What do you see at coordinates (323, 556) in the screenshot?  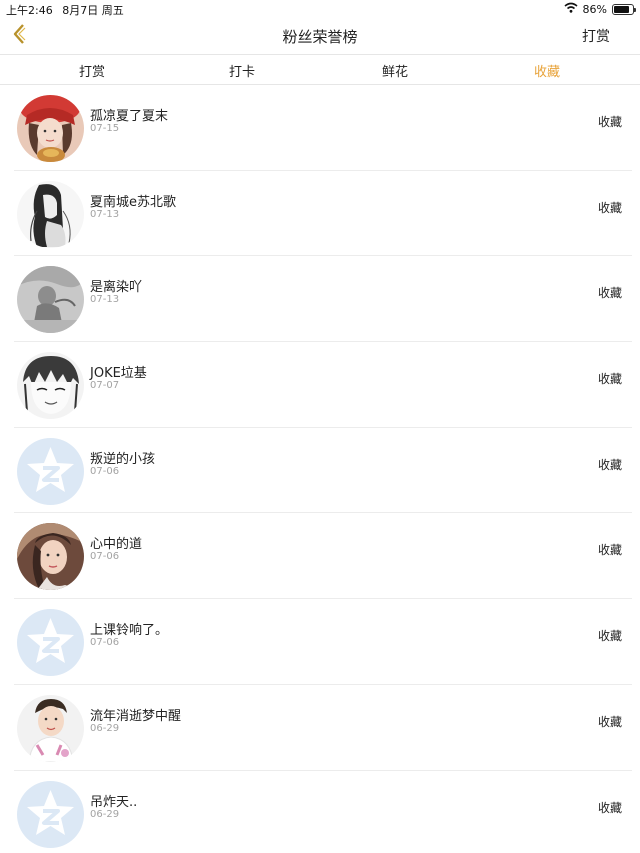 I see `list-item: 心中的道 07-06 收藏` at bounding box center [323, 556].